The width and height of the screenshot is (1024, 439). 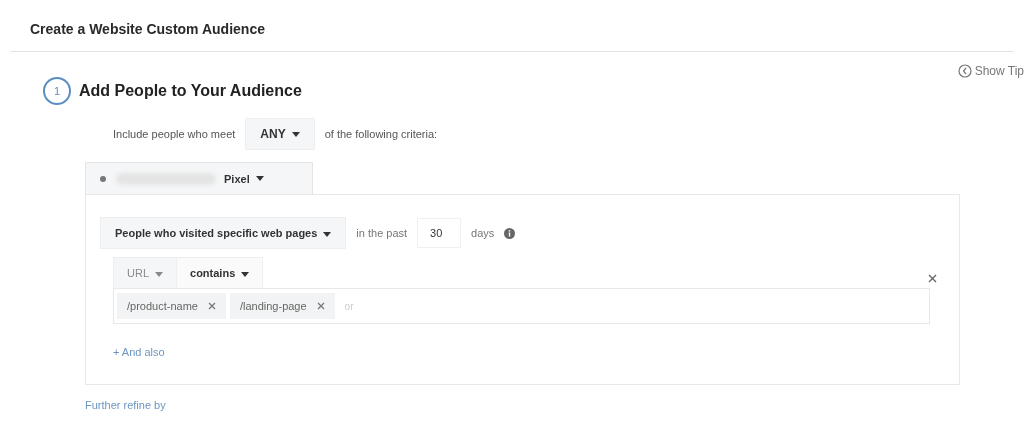 I want to click on in-the-past-label: in the past, so click(x=382, y=233).